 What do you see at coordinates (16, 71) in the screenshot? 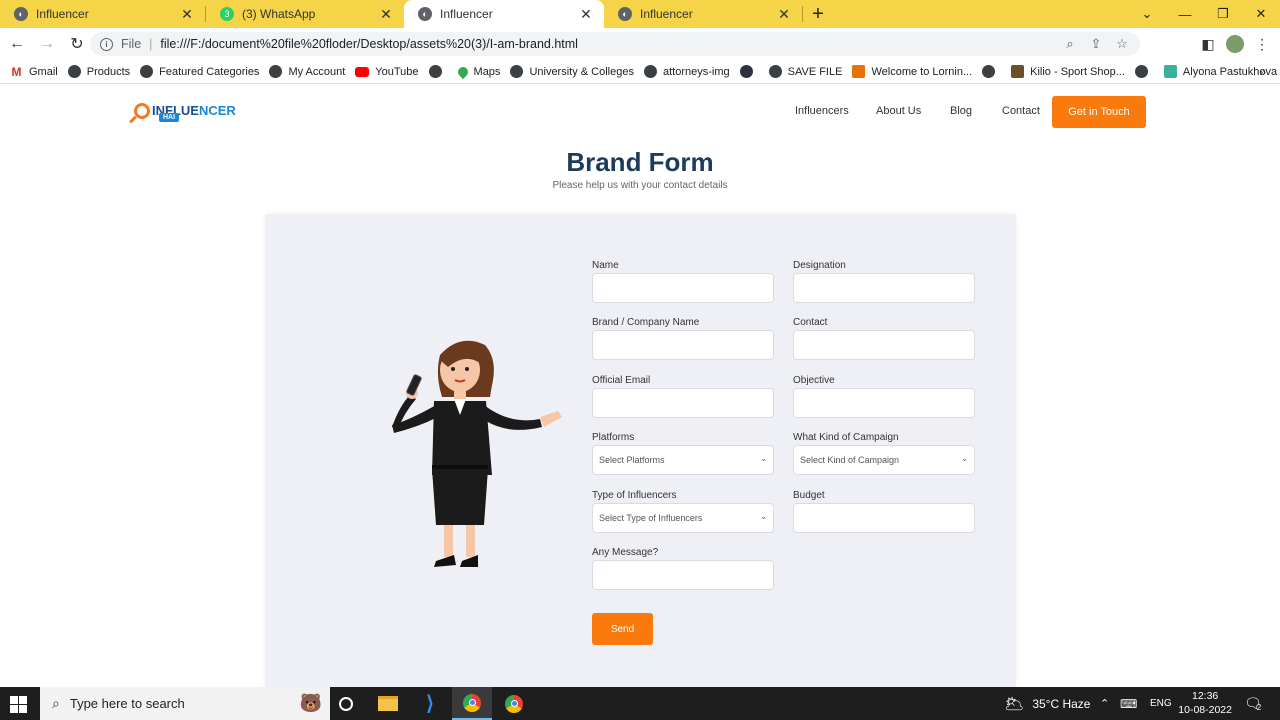
I see `gmail-icon: M` at bounding box center [16, 71].